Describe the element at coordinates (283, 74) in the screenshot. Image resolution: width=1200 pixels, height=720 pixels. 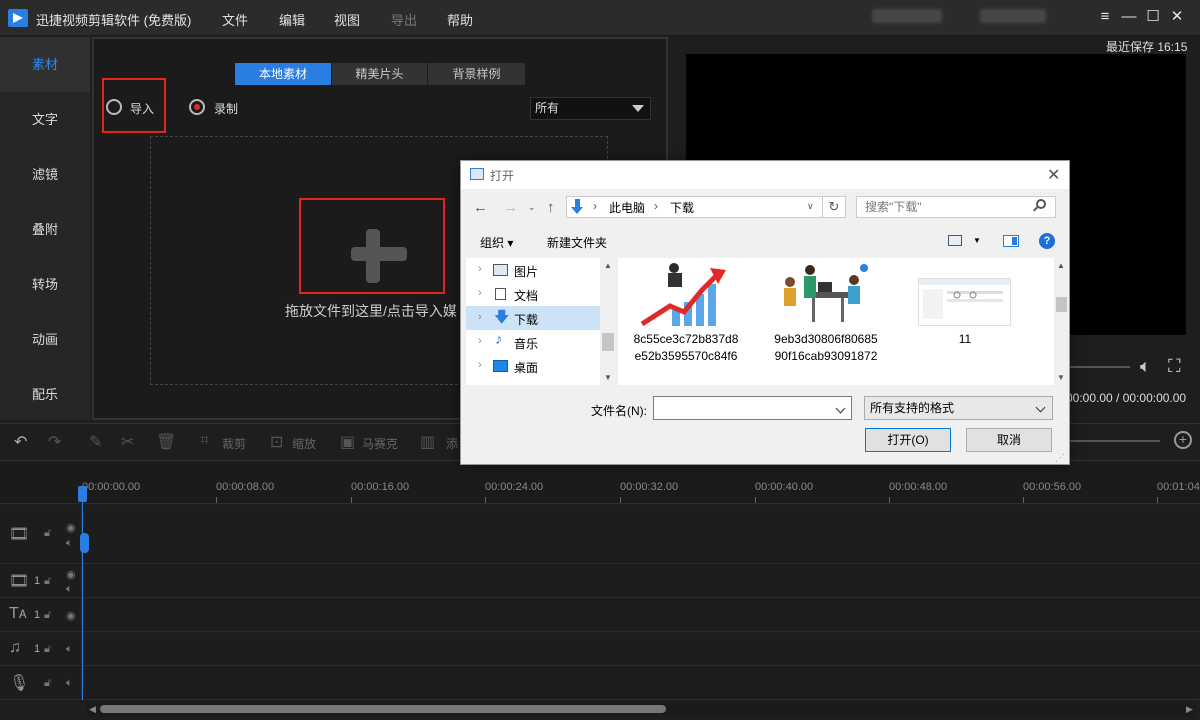
I see `tab-local-media: 本地素材` at that location.